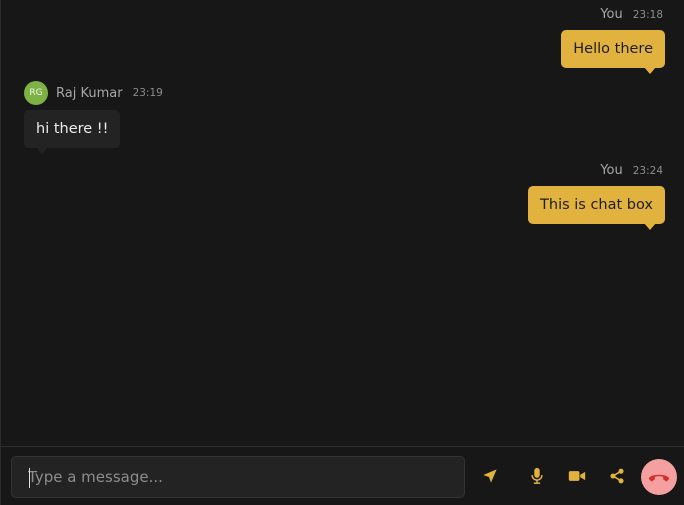 The height and width of the screenshot is (505, 684). I want to click on microphone-button, so click(537, 476).